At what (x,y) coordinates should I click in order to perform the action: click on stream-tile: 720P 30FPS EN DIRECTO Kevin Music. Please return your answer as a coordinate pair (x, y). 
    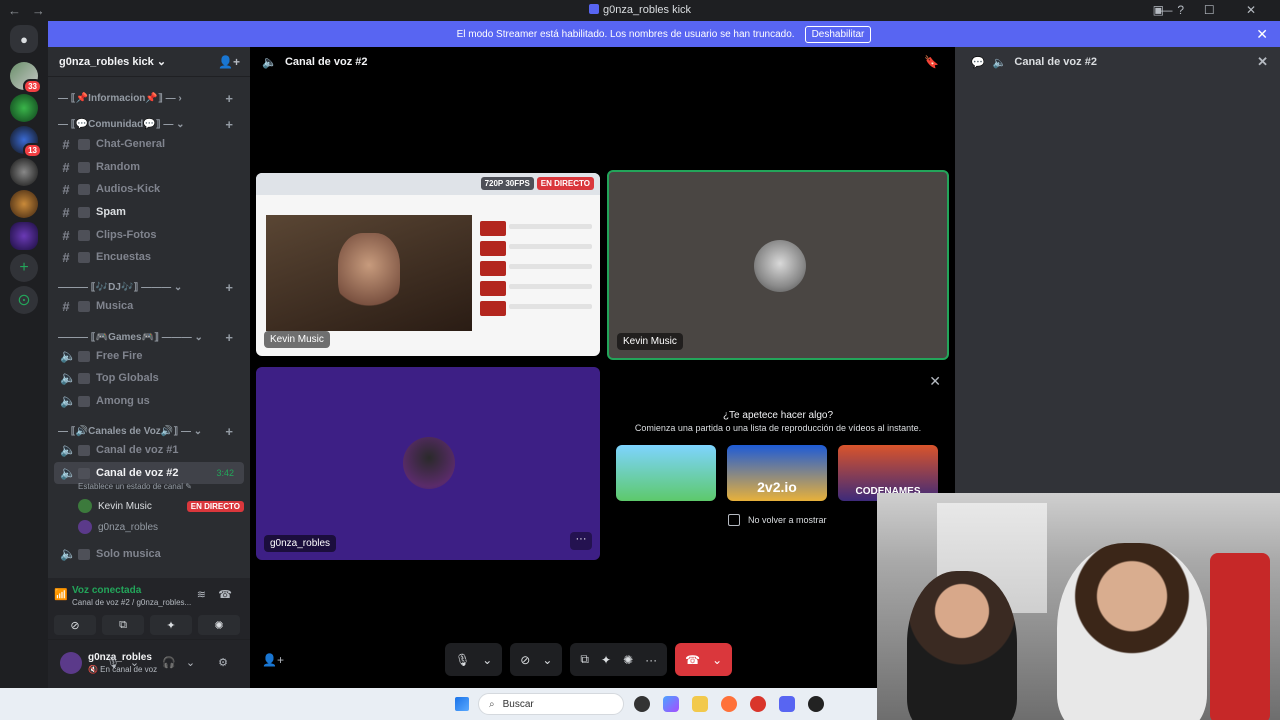
    Looking at the image, I should click on (428, 264).